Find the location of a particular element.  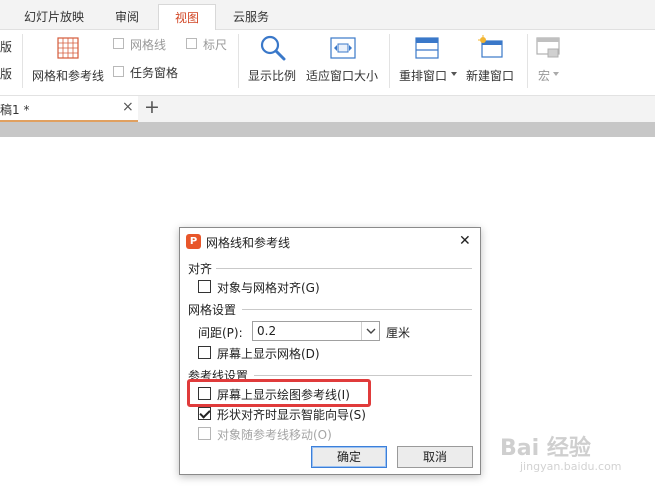

macro-icon is located at coordinates (548, 47).